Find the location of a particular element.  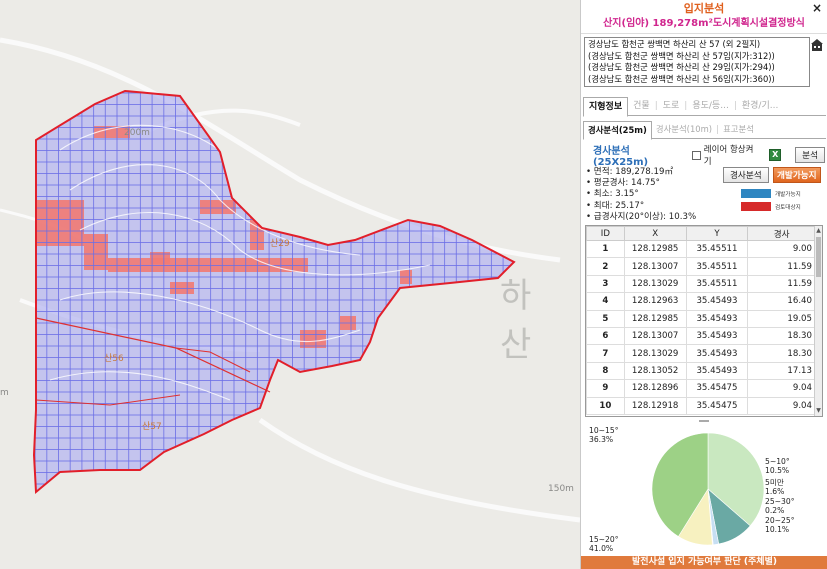

panel-title: 입지분석 is located at coordinates (704, 8).